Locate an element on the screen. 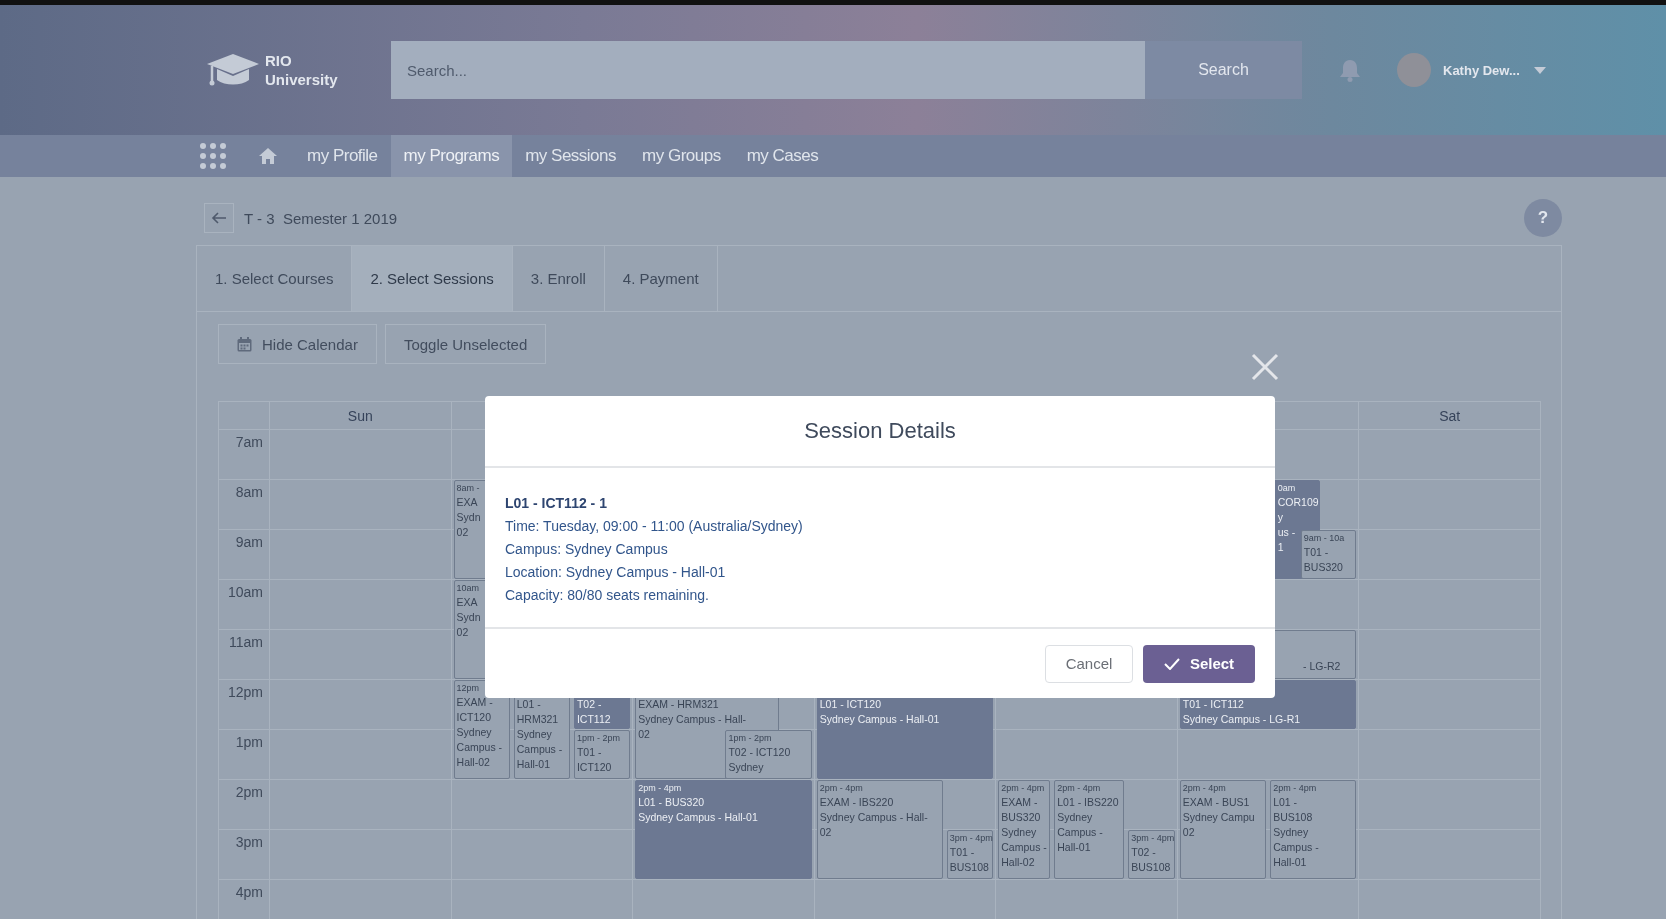  event-text: - LG-R2 is located at coordinates (1322, 666).